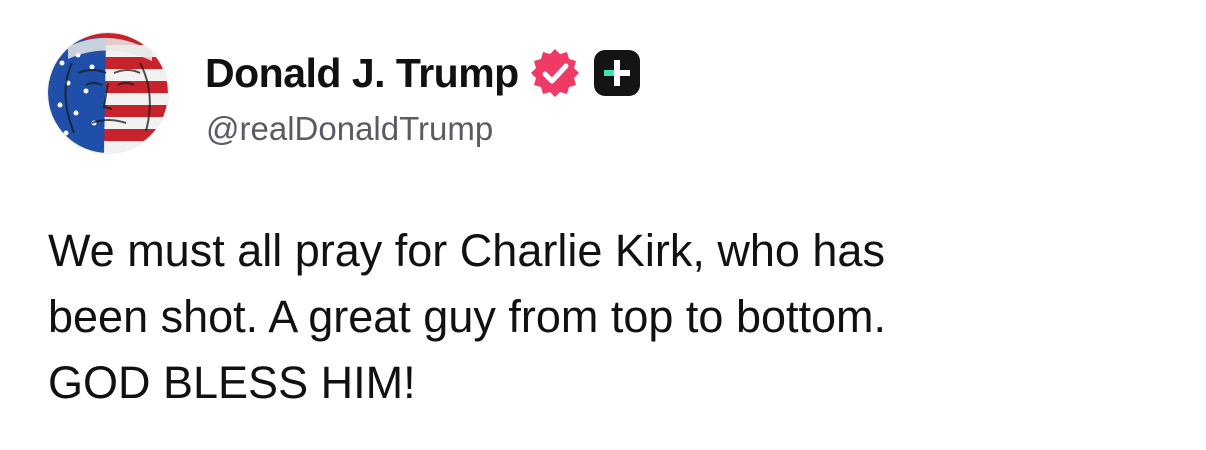  What do you see at coordinates (349, 129) in the screenshot?
I see `author-handle: @realDonaldTrump` at bounding box center [349, 129].